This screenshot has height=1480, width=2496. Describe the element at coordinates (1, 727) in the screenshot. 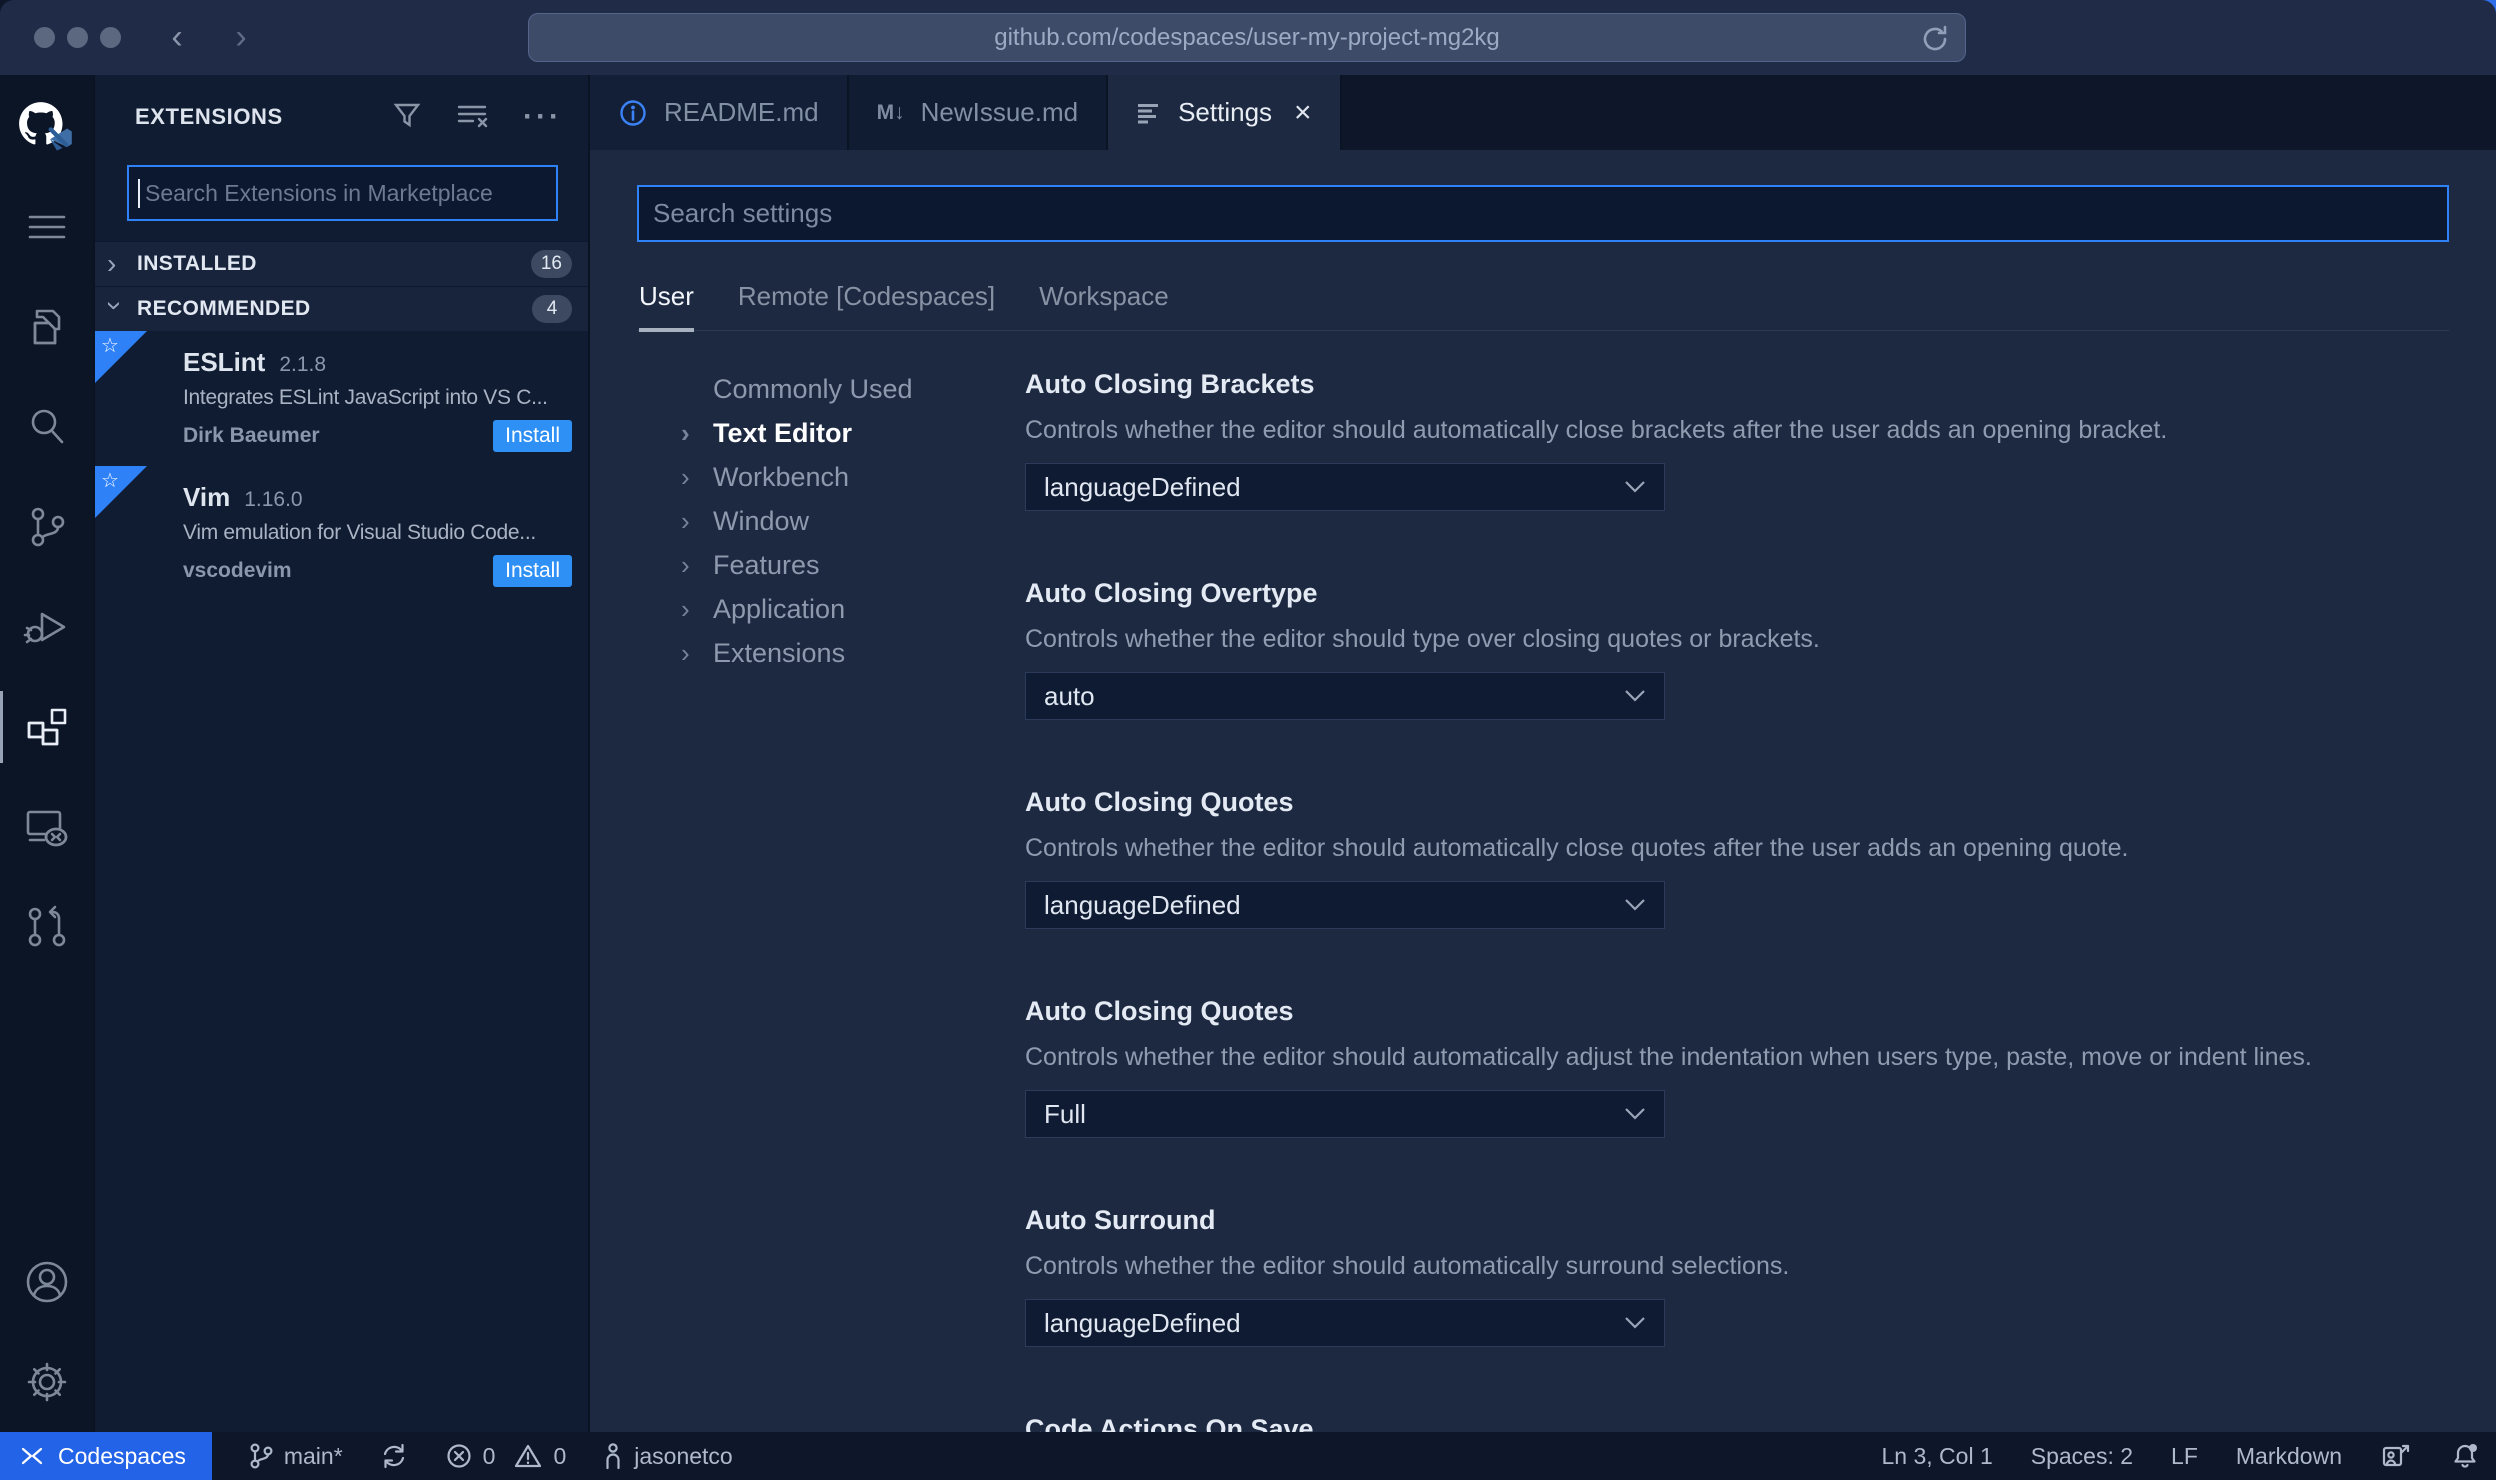

I see `active-view-indicator` at that location.